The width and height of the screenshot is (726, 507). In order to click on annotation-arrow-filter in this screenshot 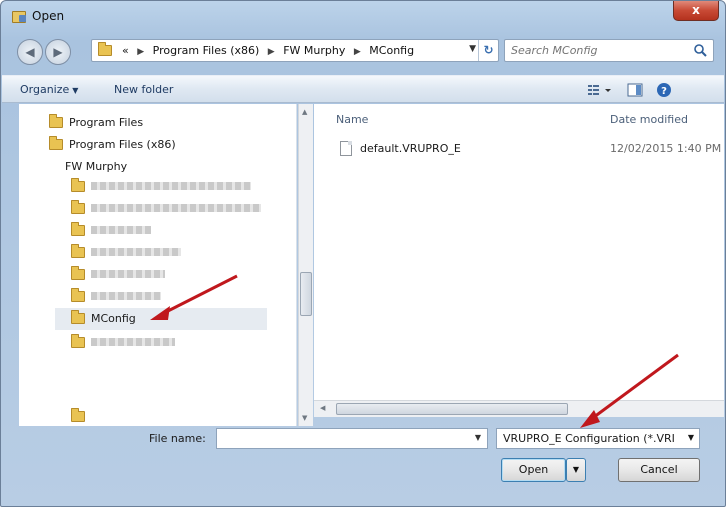, I will do `click(629, 390)`.